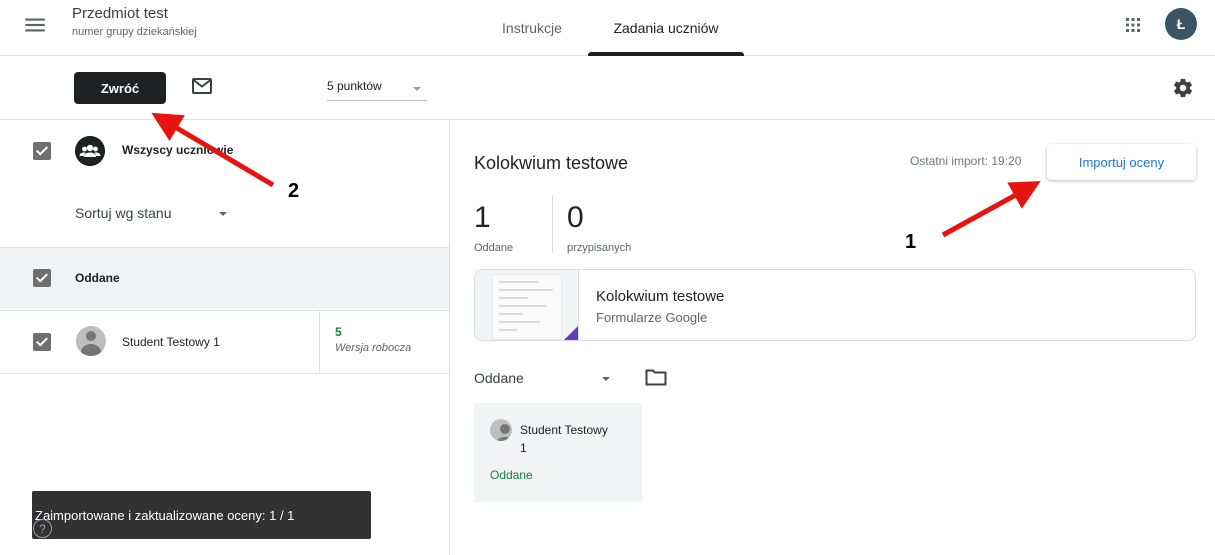 Image resolution: width=1215 pixels, height=555 pixels. What do you see at coordinates (294, 191) in the screenshot?
I see `annotation-number-2: 2` at bounding box center [294, 191].